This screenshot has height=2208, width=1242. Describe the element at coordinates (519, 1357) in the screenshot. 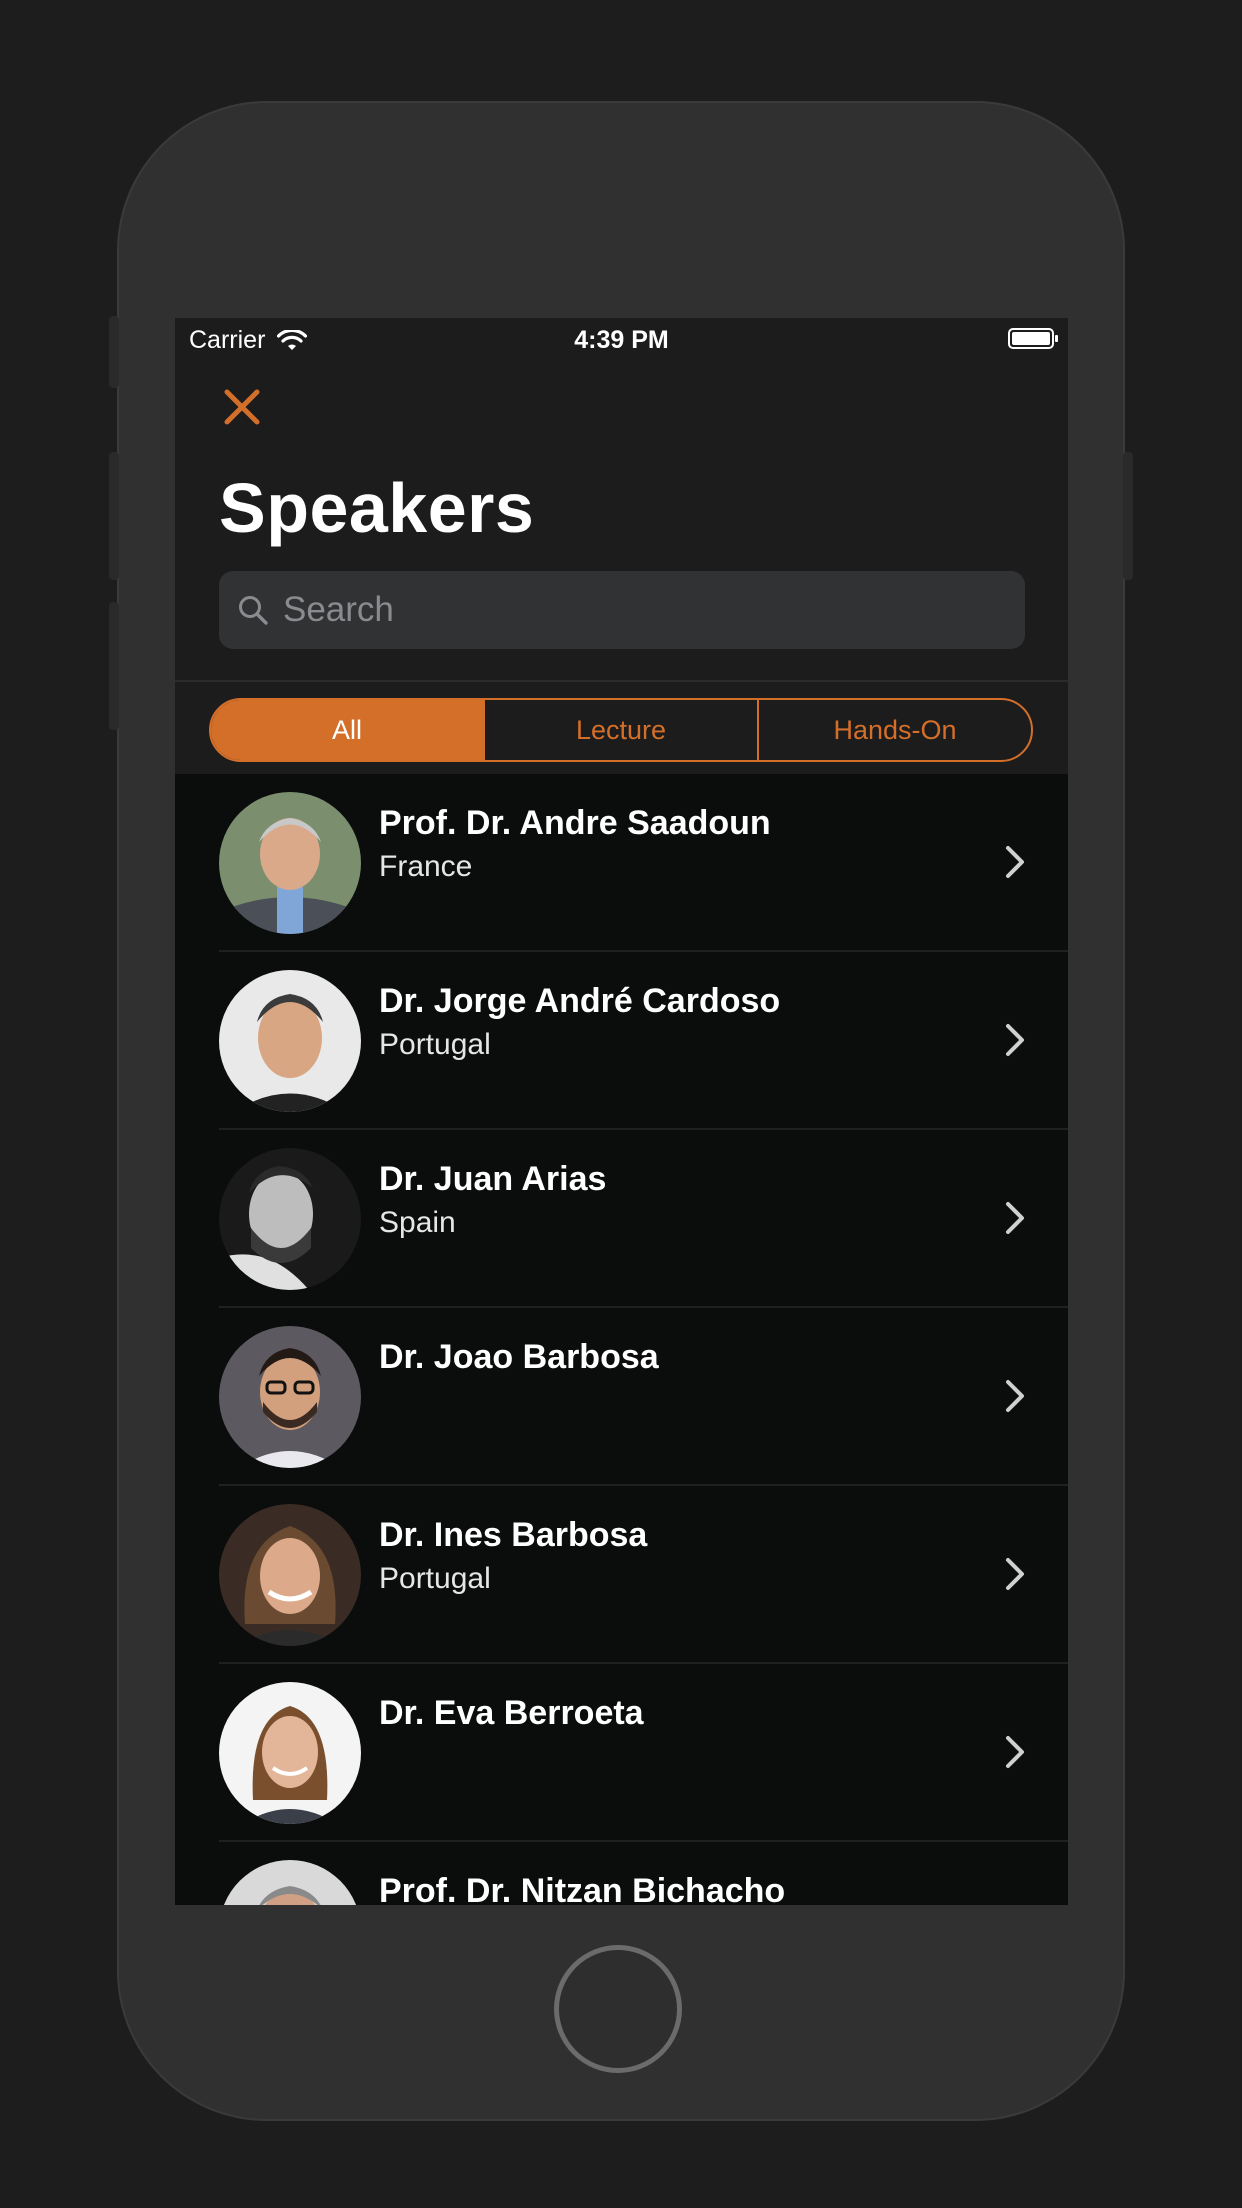

I see `speaker-name: Dr. Joao Barbosa` at that location.